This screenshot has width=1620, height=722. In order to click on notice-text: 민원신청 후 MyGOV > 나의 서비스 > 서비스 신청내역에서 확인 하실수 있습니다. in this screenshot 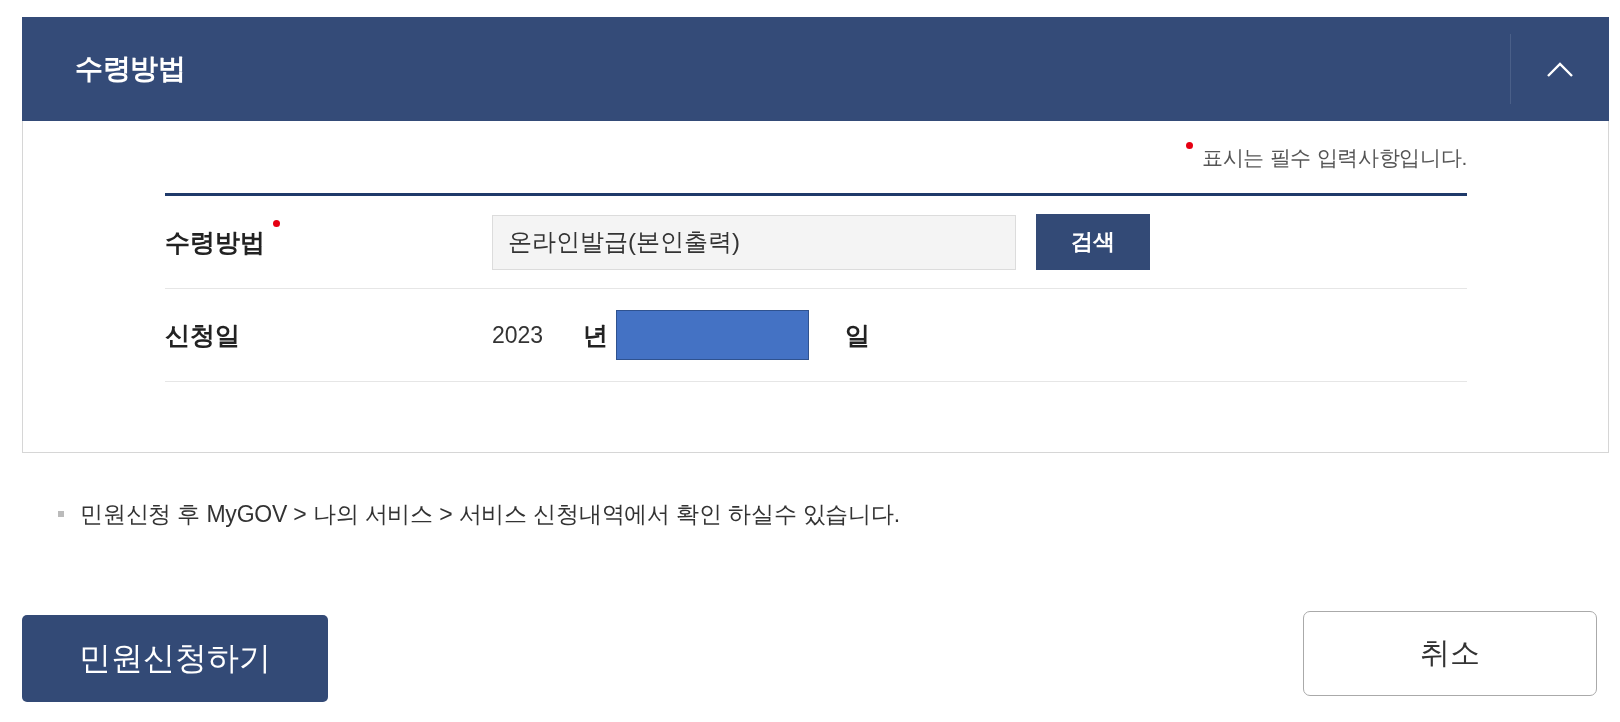, I will do `click(490, 514)`.